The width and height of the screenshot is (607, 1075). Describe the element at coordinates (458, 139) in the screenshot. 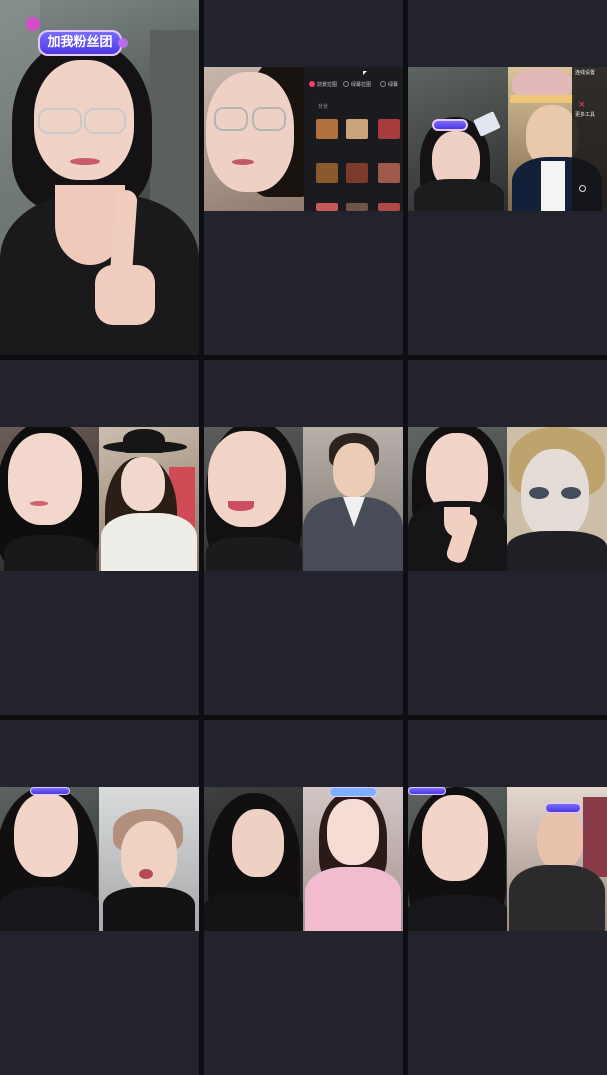

I see `guest-3-left-person` at that location.